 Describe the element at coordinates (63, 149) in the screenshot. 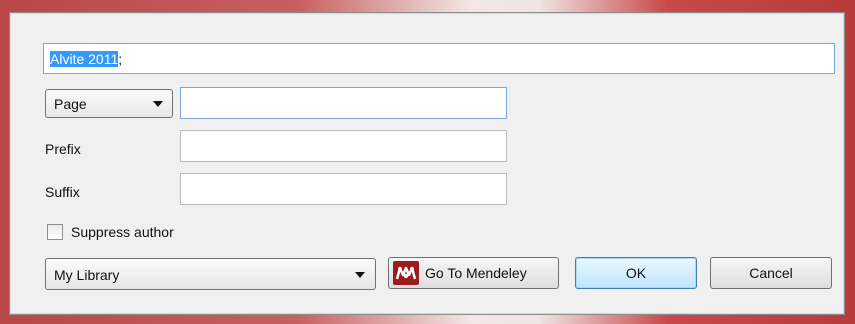

I see `prefix-label: Prefix` at that location.